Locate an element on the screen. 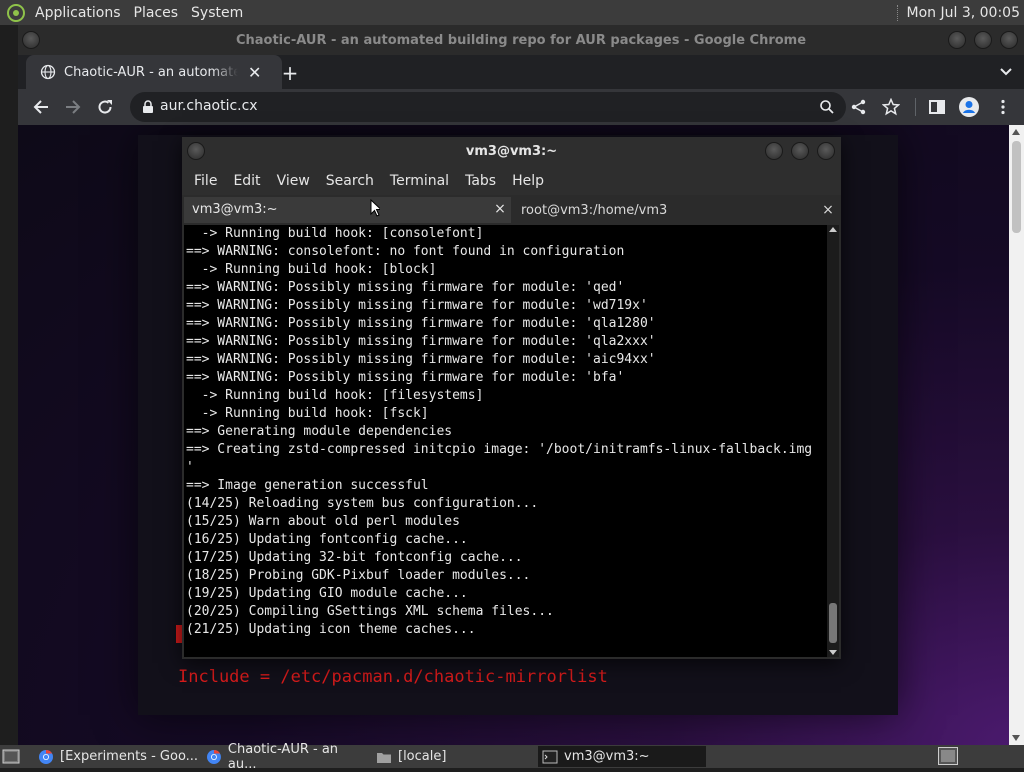 This screenshot has width=1024, height=772. workspace-switcher is located at coordinates (948, 756).